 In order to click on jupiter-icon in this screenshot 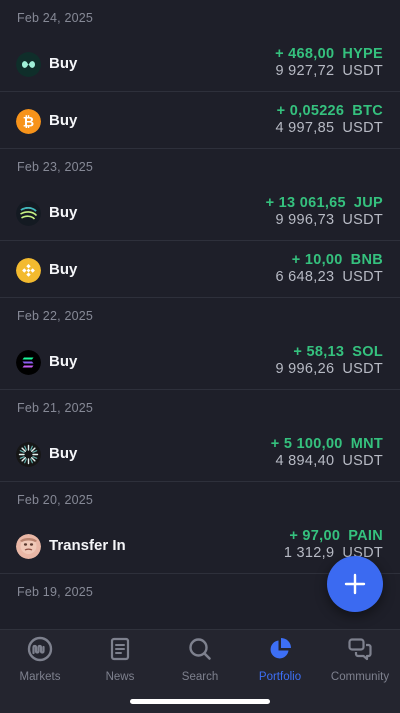, I will do `click(28, 213)`.